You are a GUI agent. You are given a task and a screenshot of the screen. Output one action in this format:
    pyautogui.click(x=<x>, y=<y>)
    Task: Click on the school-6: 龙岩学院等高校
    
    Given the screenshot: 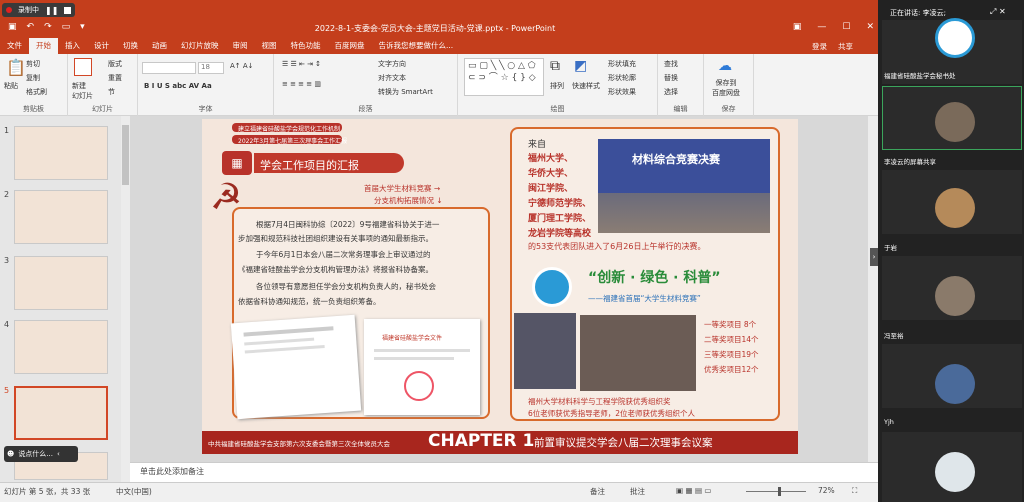 What is the action you would take?
    pyautogui.click(x=560, y=234)
    